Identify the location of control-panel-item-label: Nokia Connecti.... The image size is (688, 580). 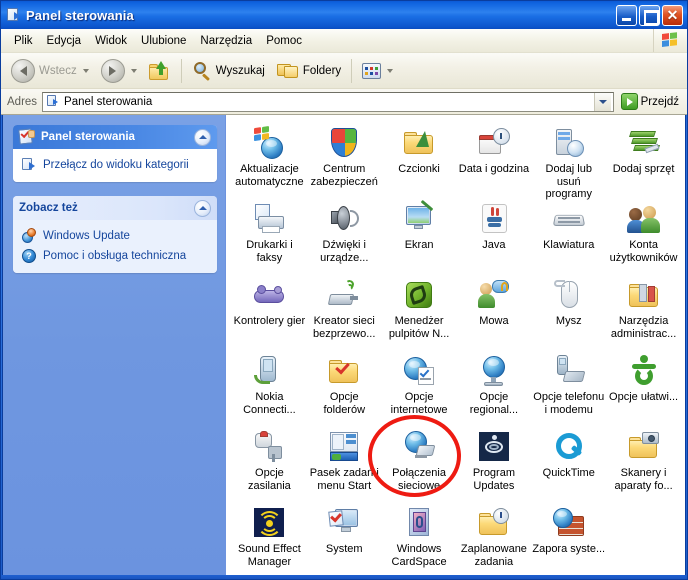
(269, 403).